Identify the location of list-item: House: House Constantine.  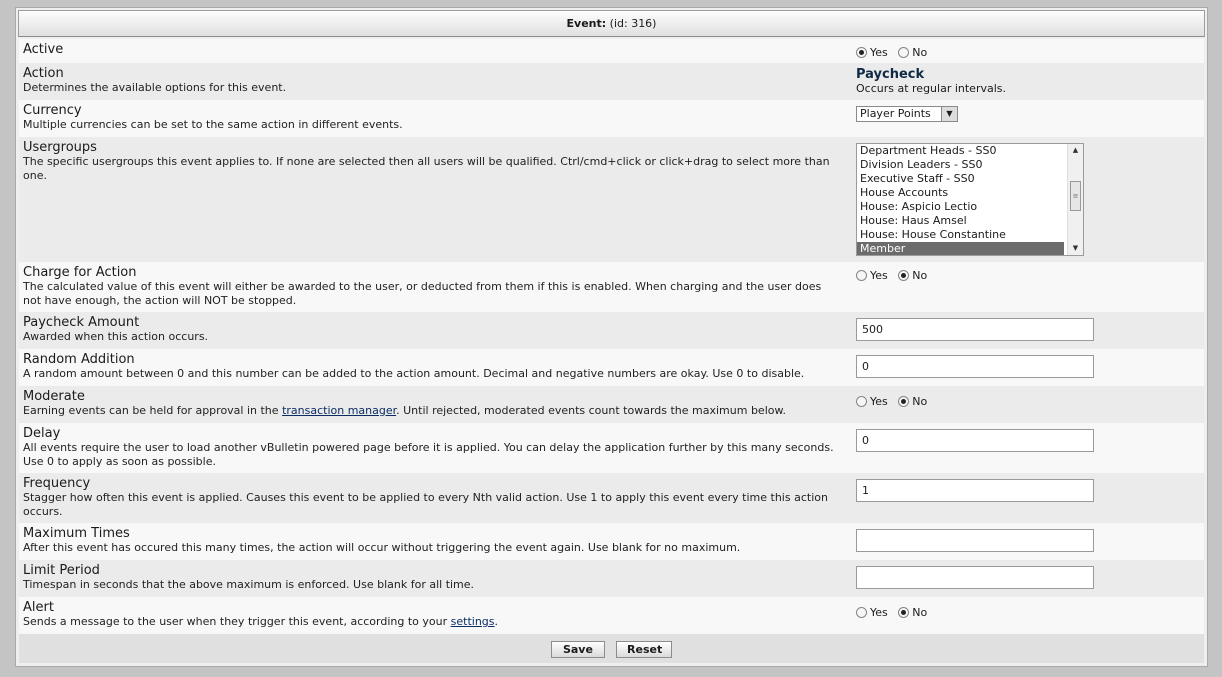
(960, 235).